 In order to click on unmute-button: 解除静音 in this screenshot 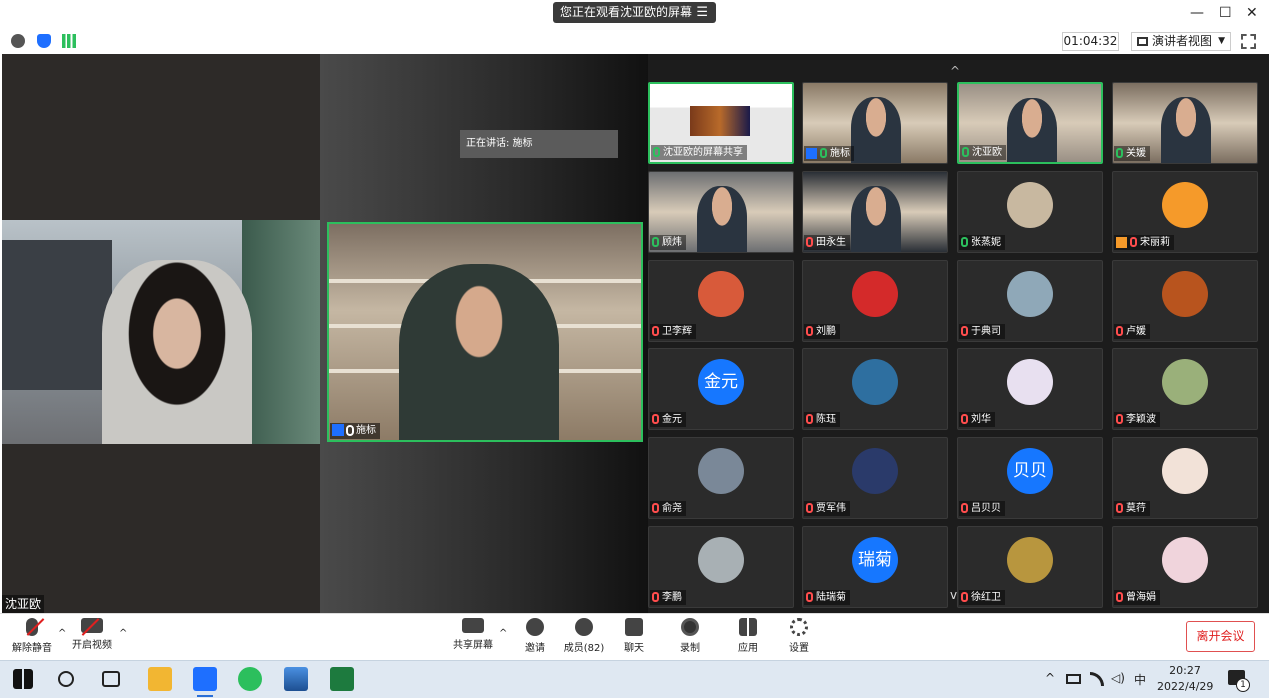, I will do `click(32, 638)`.